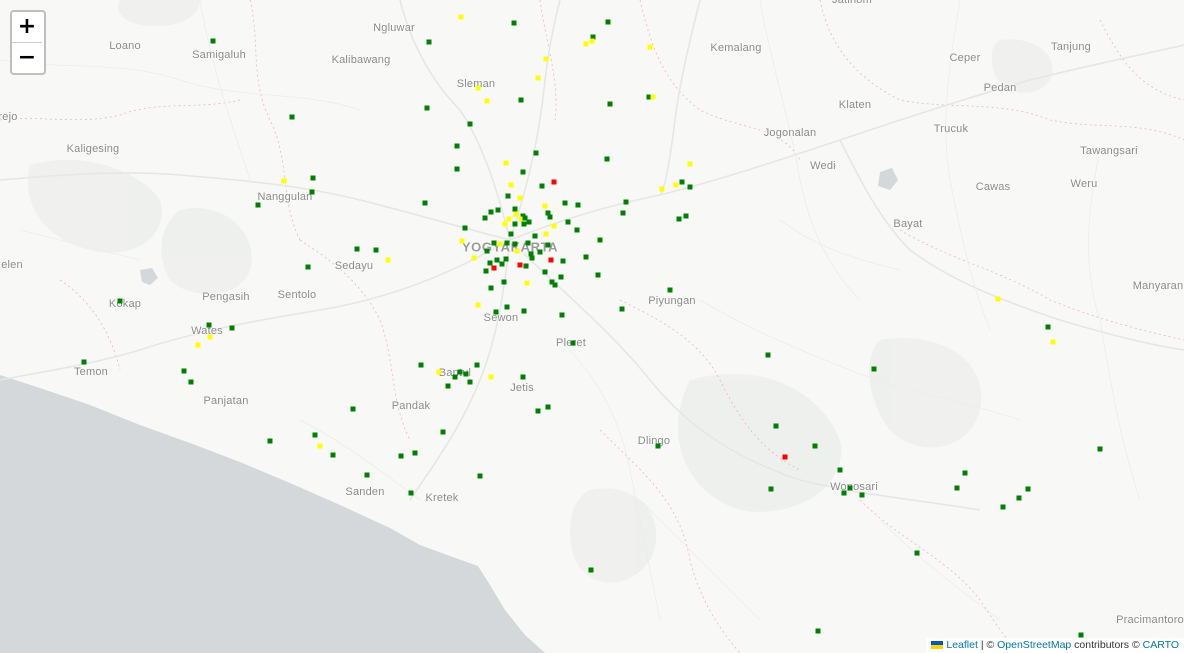 This screenshot has height=653, width=1184. What do you see at coordinates (1161, 645) in the screenshot?
I see `carto-link: CARTO` at bounding box center [1161, 645].